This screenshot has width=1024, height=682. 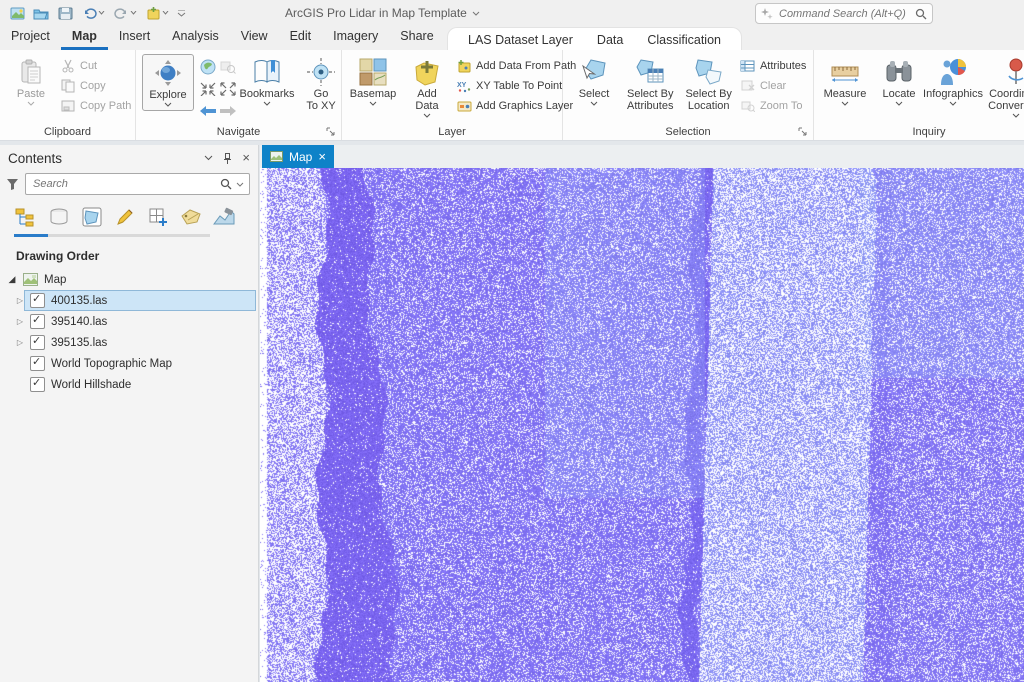 What do you see at coordinates (298, 156) in the screenshot?
I see `map-document-tab: Map ×` at bounding box center [298, 156].